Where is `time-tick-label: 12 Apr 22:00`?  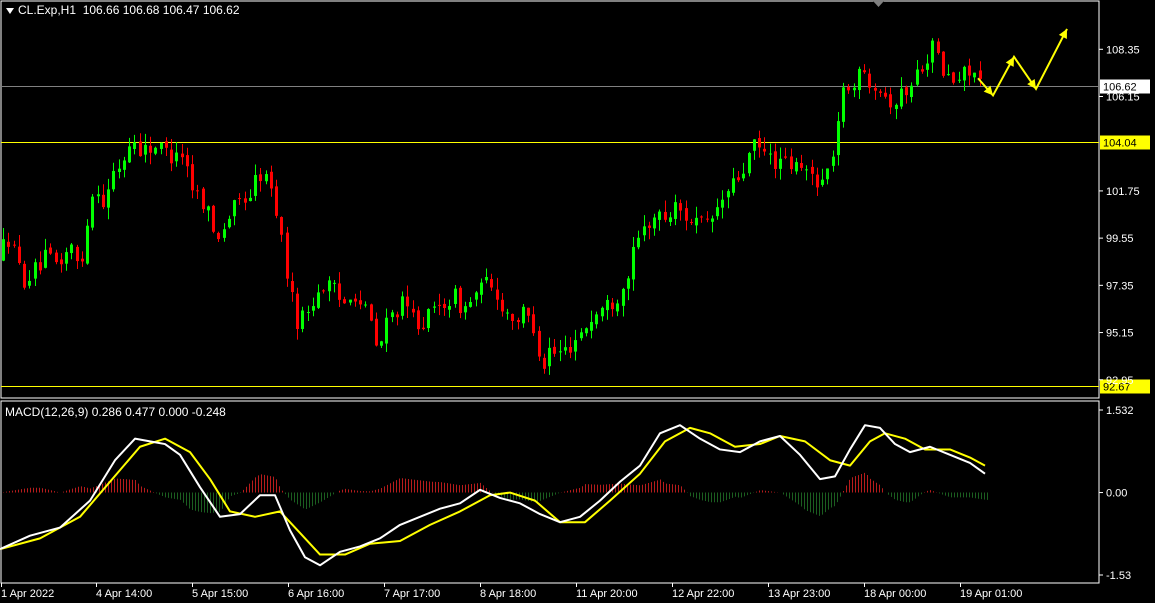 time-tick-label: 12 Apr 22:00 is located at coordinates (703, 594).